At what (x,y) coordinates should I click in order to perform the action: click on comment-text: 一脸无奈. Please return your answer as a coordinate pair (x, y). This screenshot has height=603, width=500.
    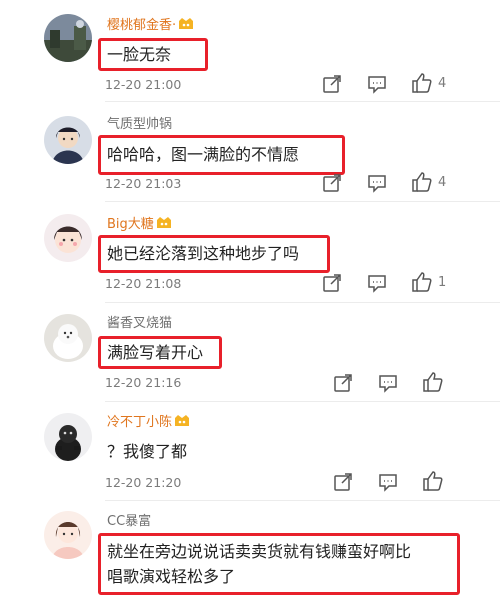
    Looking at the image, I should click on (139, 54).